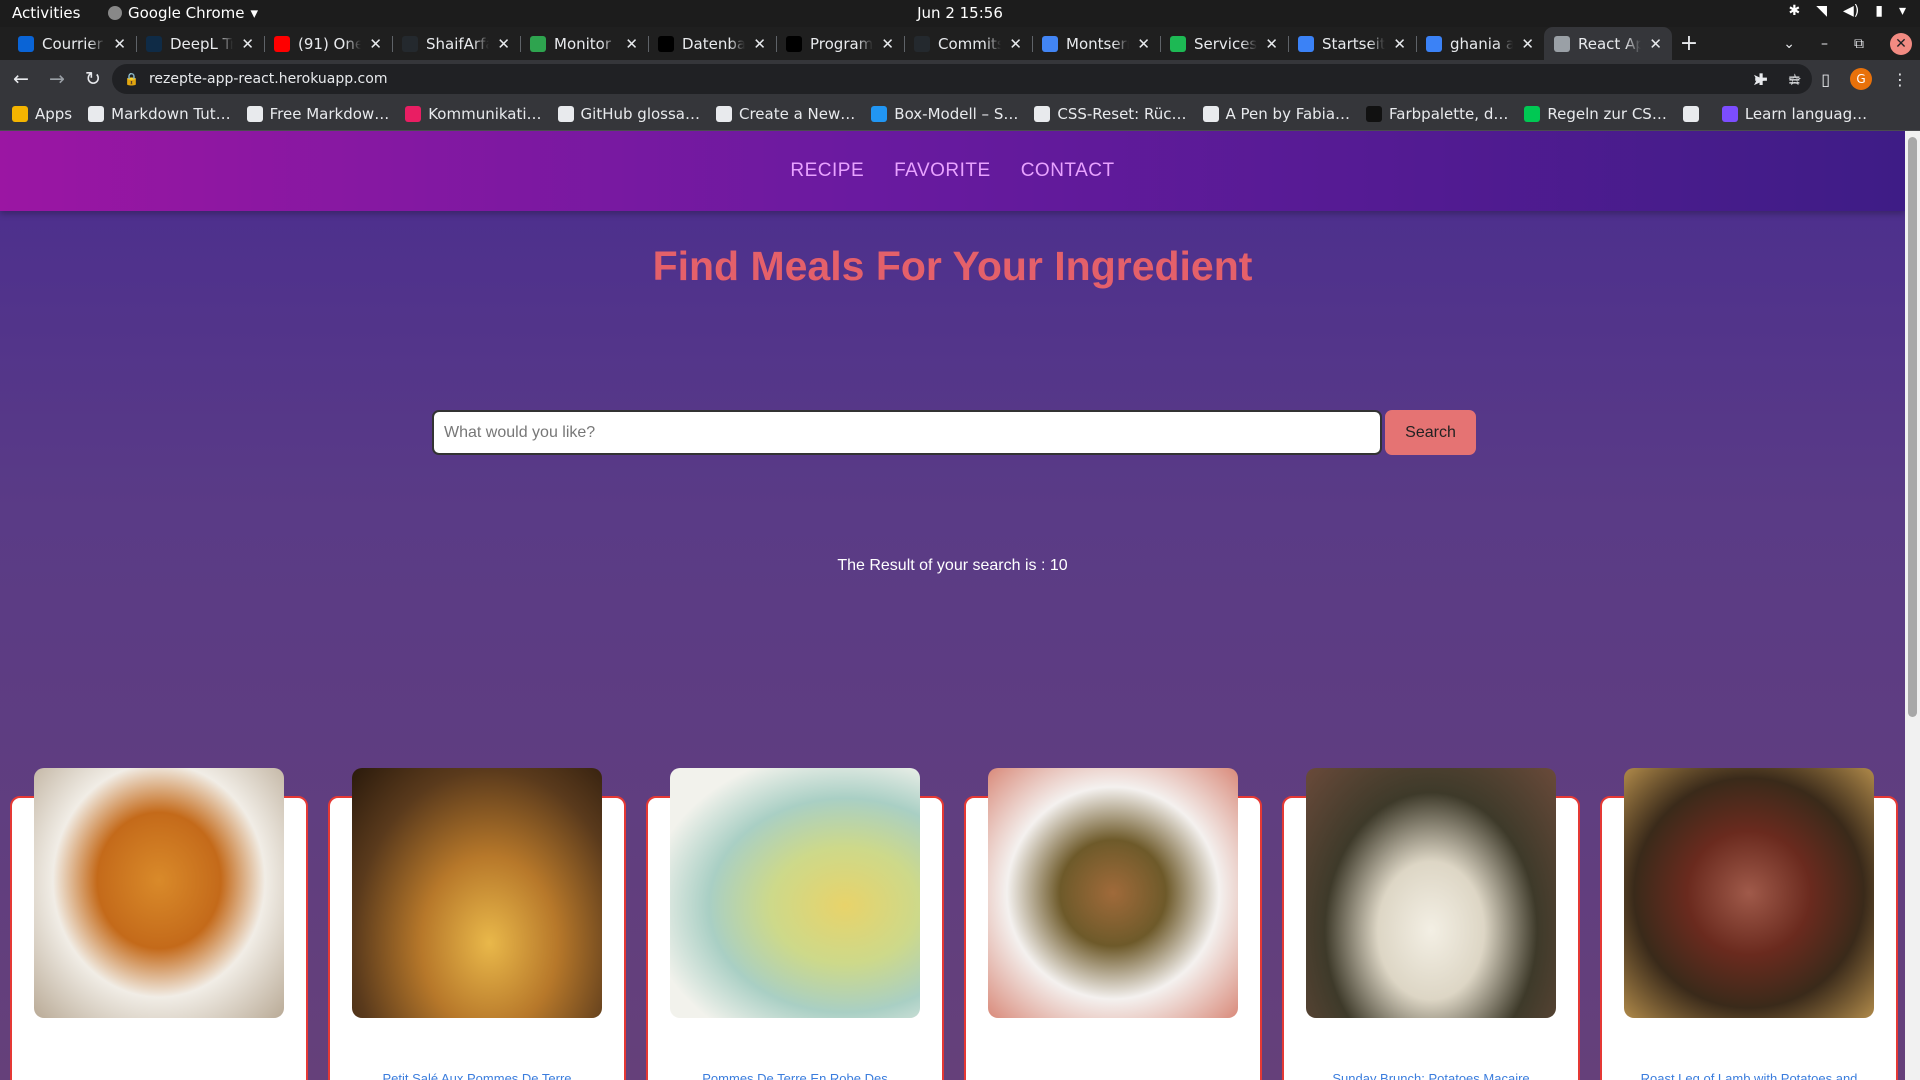  I want to click on media-icon: ≡, so click(1794, 79).